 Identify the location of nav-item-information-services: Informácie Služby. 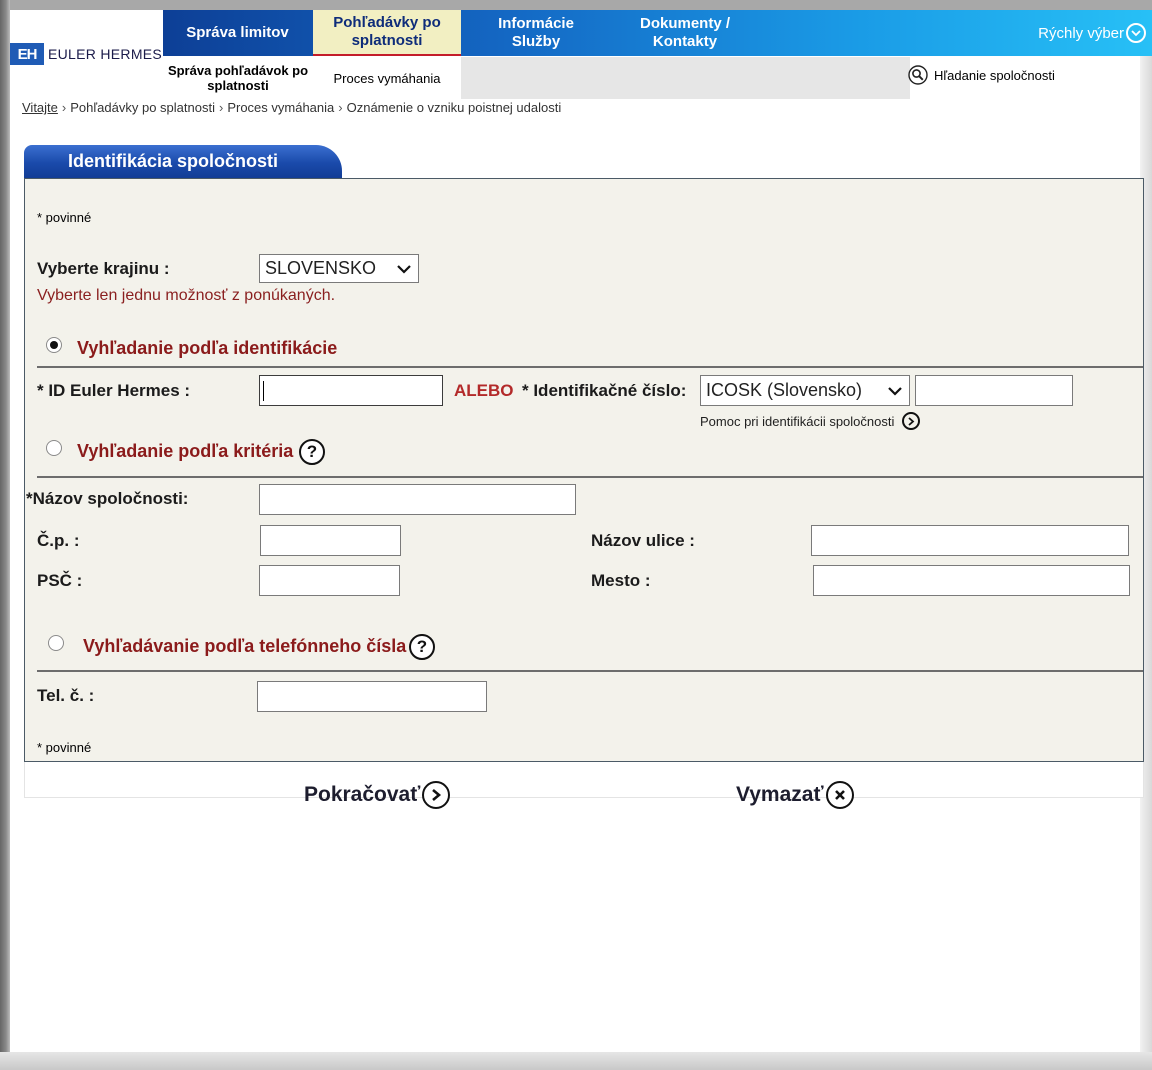
(536, 33).